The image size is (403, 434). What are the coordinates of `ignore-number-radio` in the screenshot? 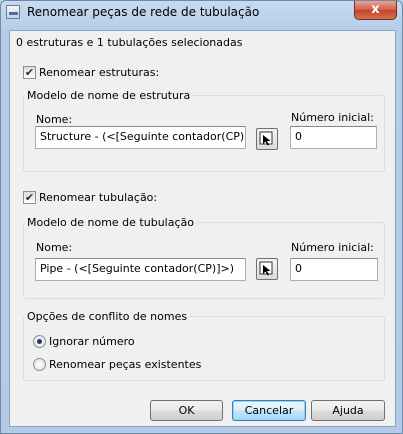 It's located at (39, 341).